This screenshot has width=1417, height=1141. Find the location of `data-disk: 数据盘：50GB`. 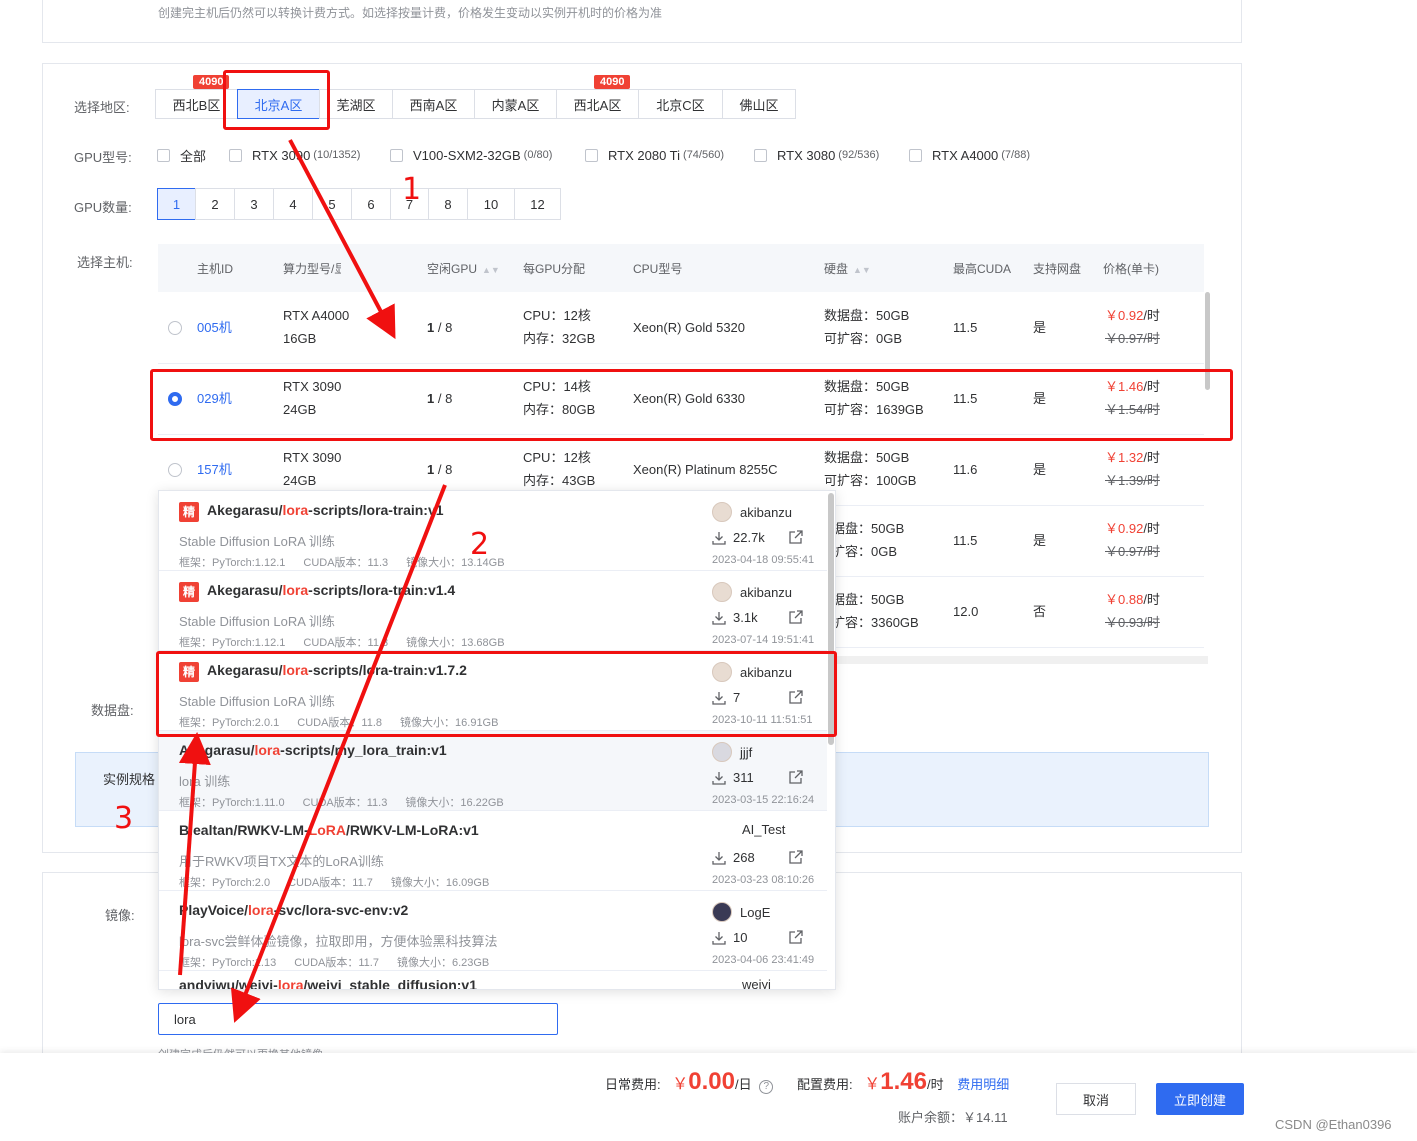

data-disk: 数据盘：50GB is located at coordinates (867, 315).